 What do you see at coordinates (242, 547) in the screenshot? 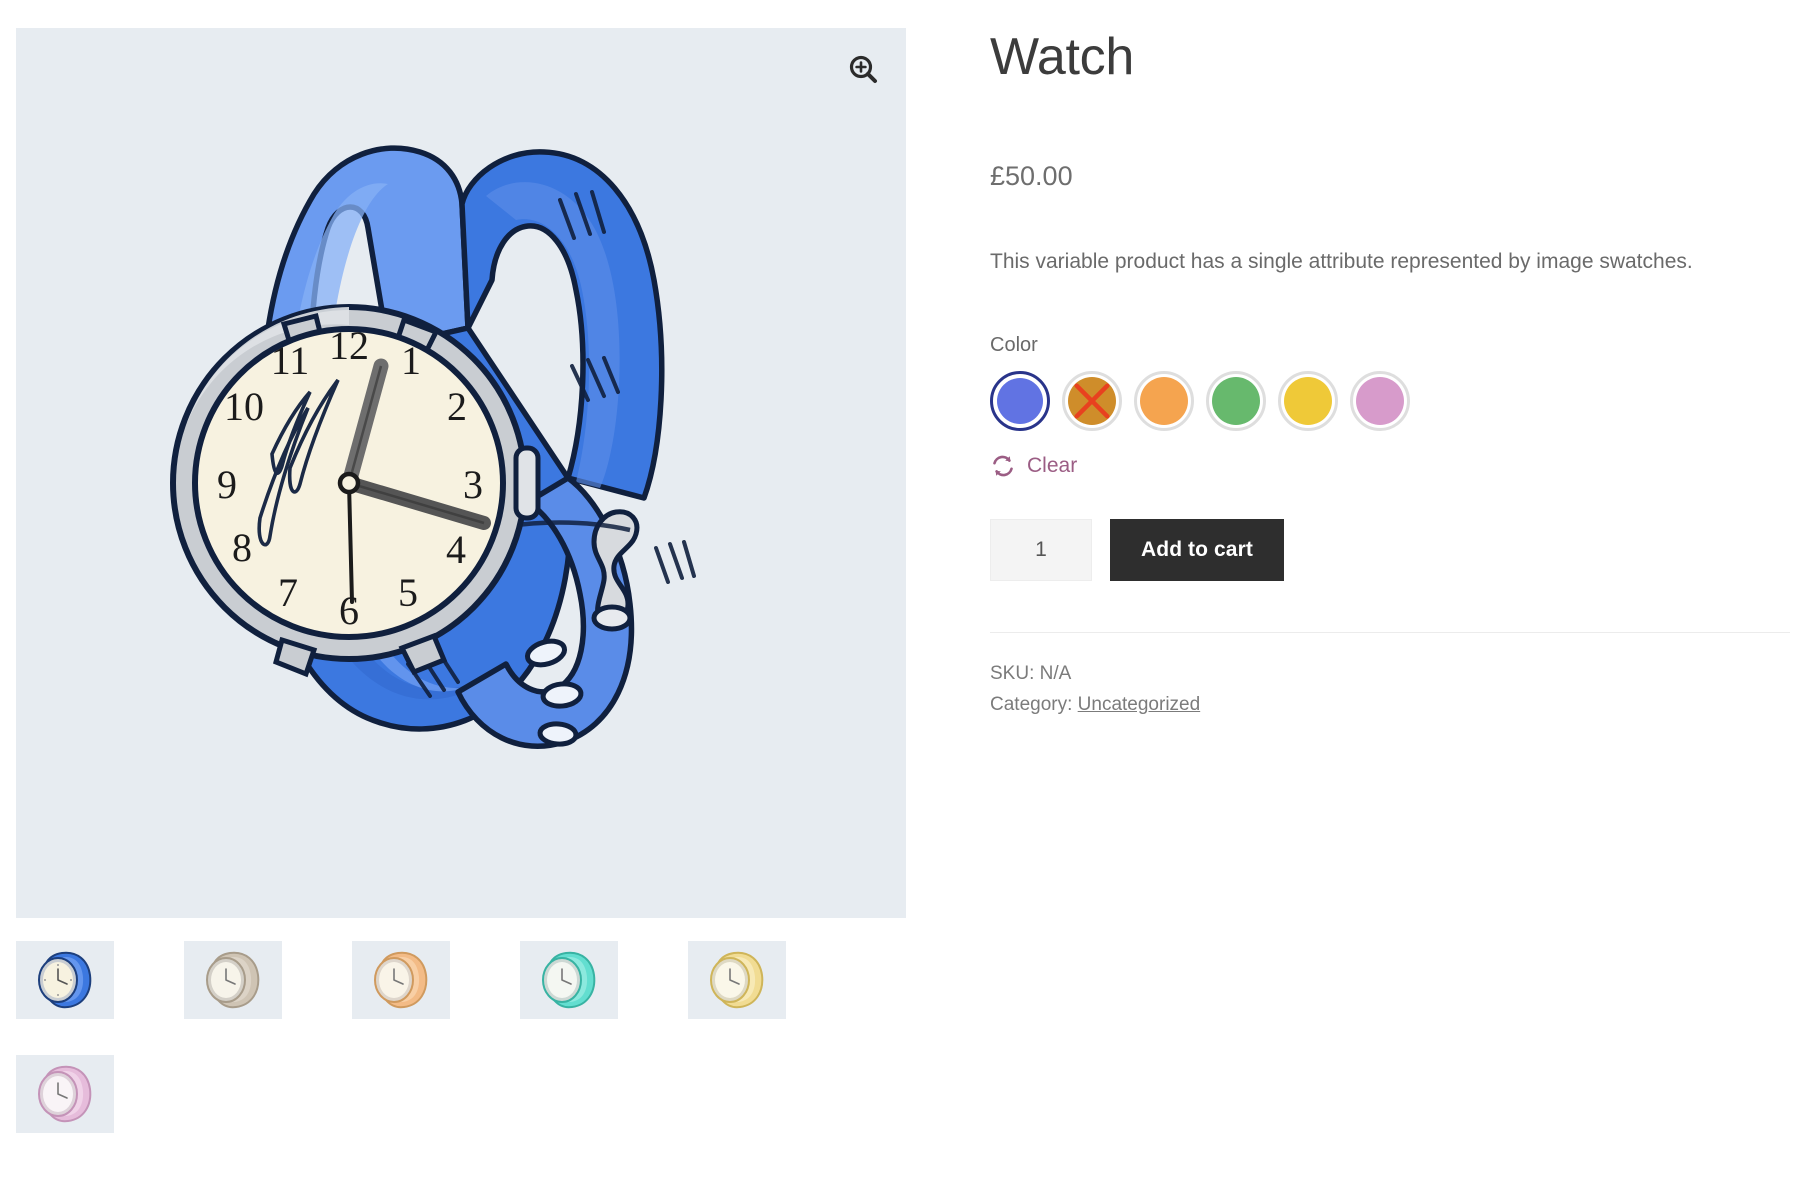
I see `svg-text: 8` at bounding box center [242, 547].